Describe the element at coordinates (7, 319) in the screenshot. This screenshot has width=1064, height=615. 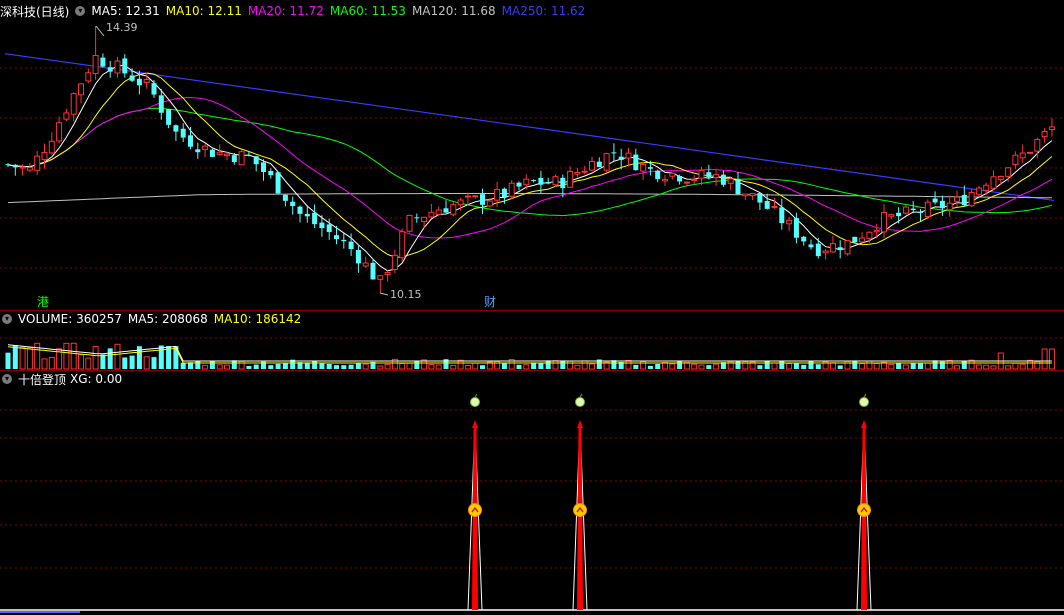
I see `volume-menu-icon: ▾` at that location.